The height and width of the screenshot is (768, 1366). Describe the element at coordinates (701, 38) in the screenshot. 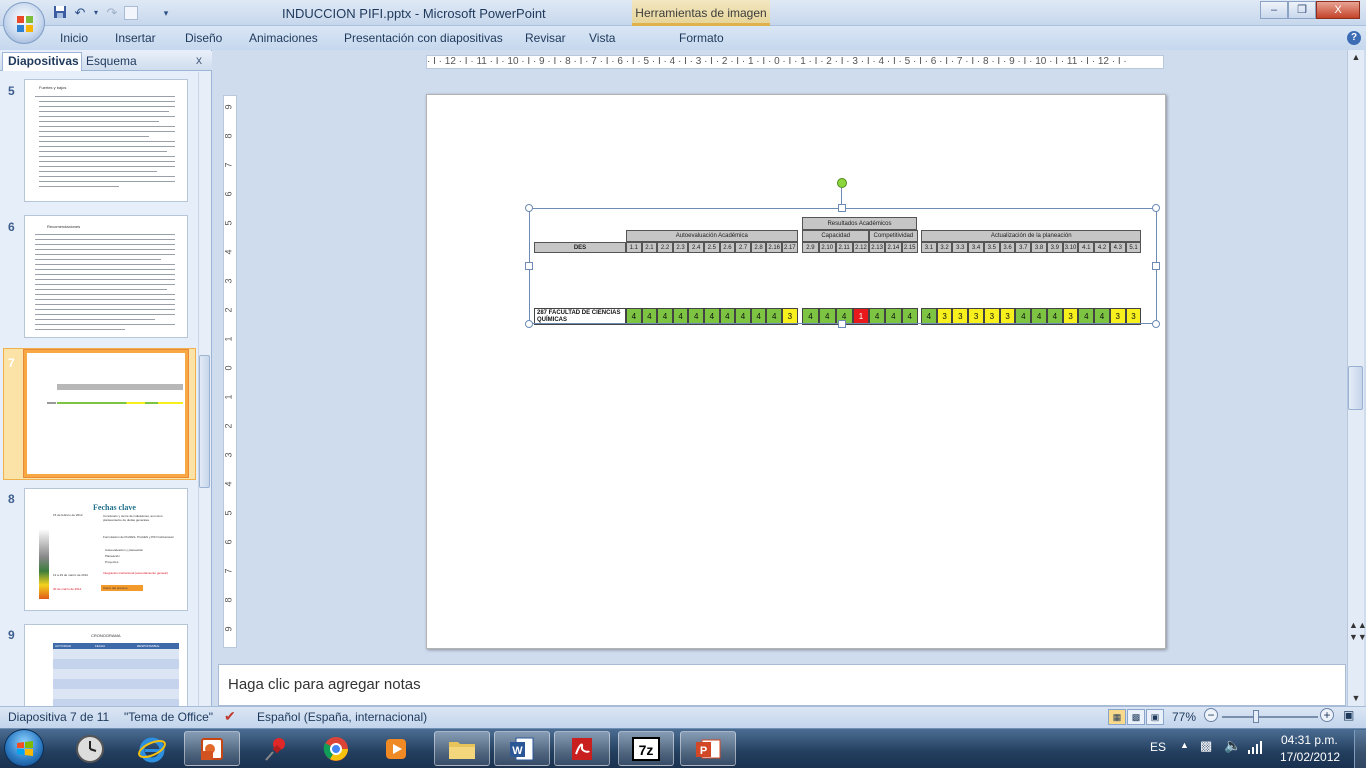

I see `tab-formato: Formato` at that location.